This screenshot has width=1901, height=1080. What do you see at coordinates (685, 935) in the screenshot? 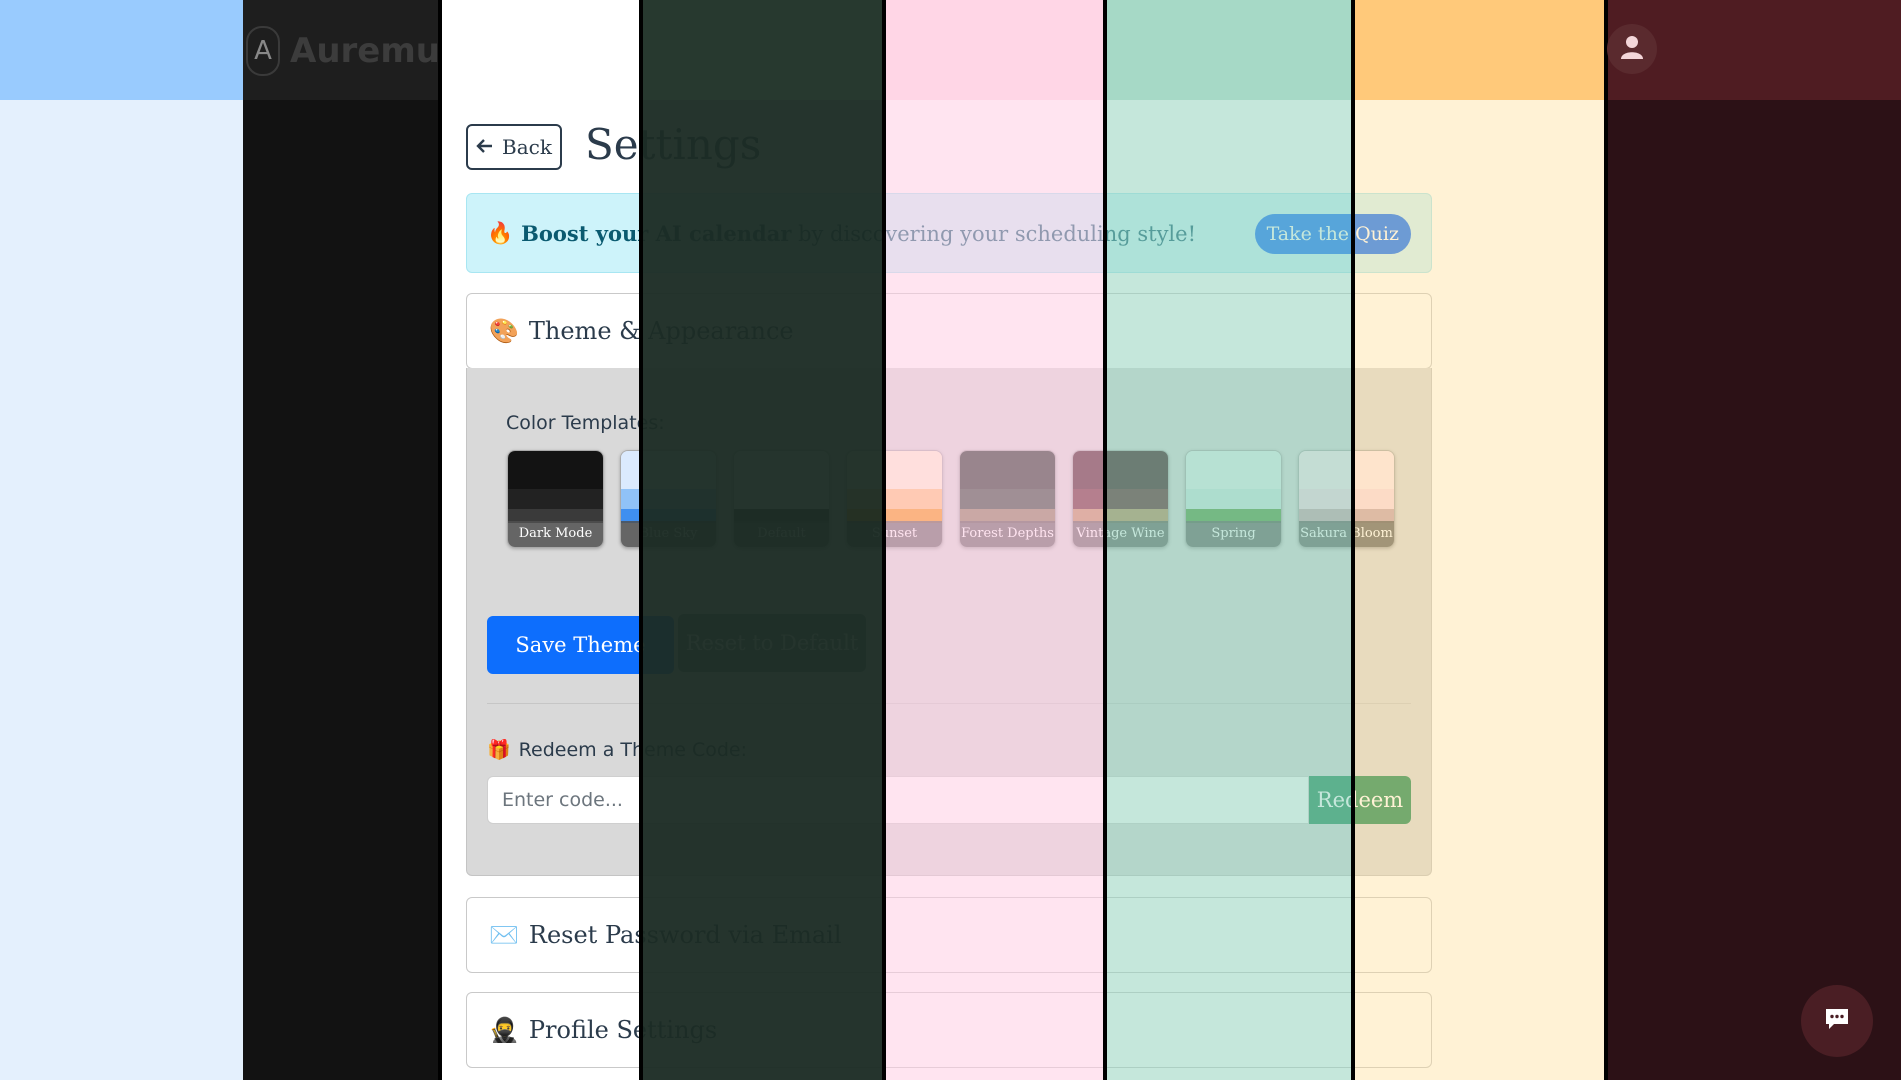
I see `reset-password-title: Reset Password via Email` at bounding box center [685, 935].